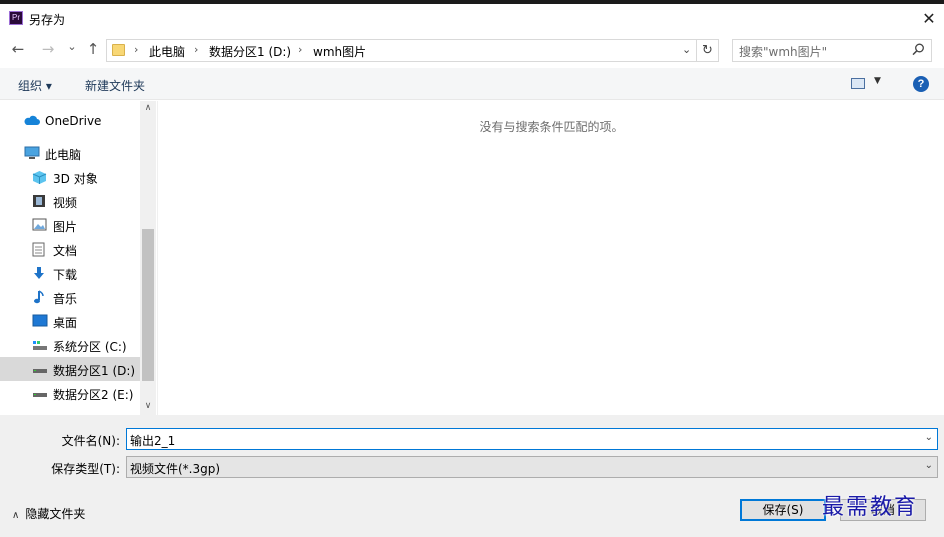  What do you see at coordinates (47, 20) in the screenshot?
I see `dialog-title: 另存为` at bounding box center [47, 20].